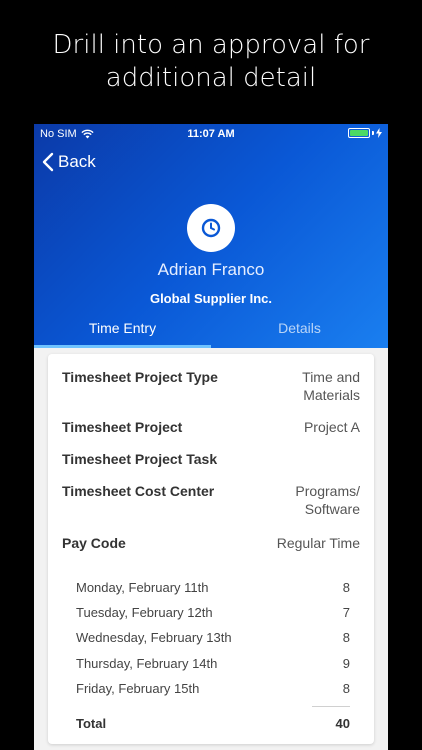 Image resolution: width=422 pixels, height=750 pixels. I want to click on total-divider, so click(331, 706).